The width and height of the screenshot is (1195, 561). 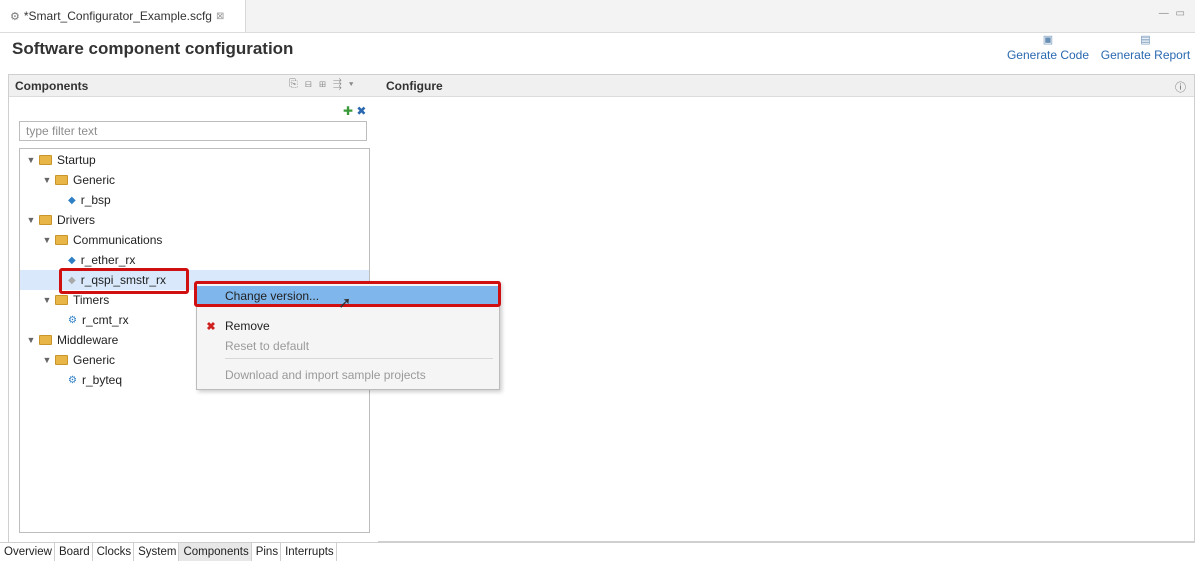 I want to click on collapse-all-icon: ⊟, so click(x=309, y=84).